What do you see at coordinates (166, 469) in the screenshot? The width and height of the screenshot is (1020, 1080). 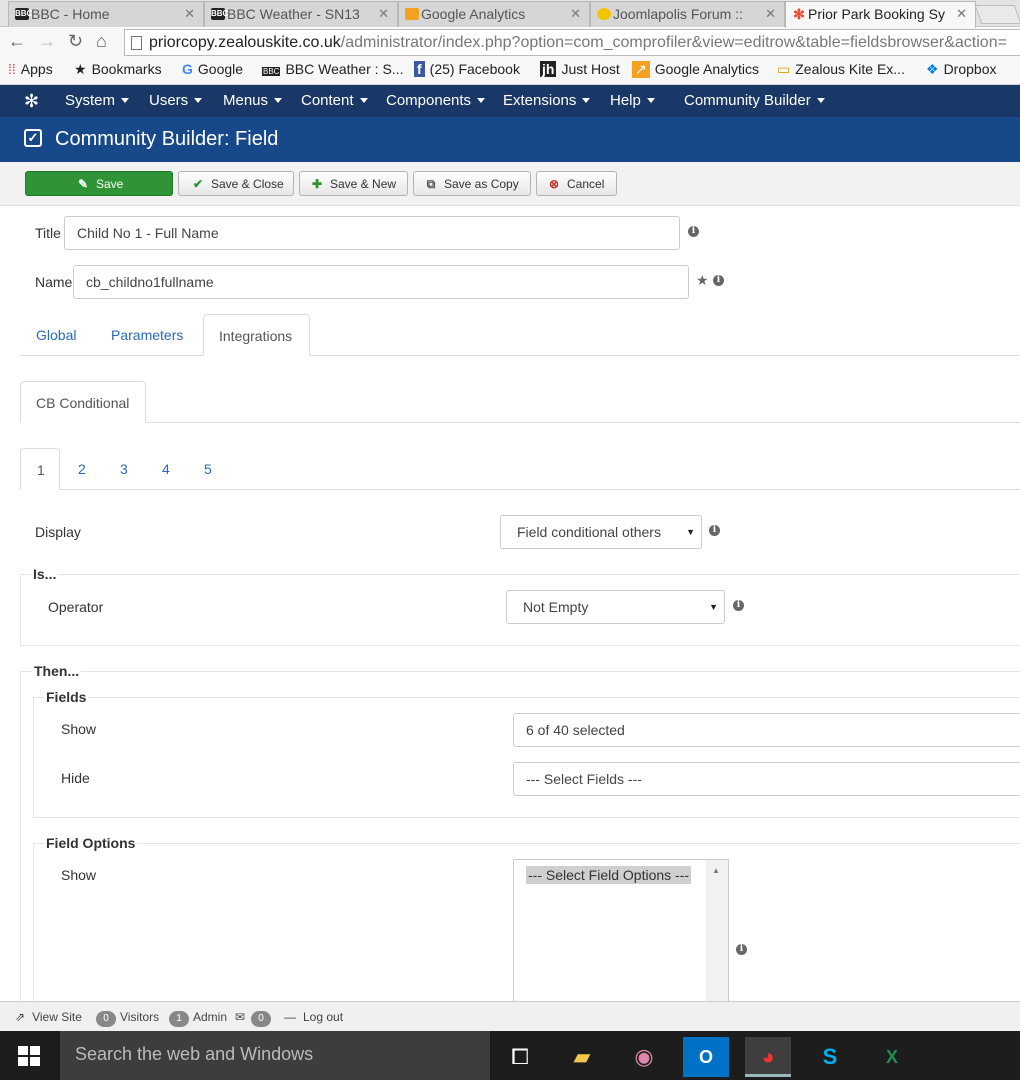 I see `tab-condition-4: 4` at bounding box center [166, 469].